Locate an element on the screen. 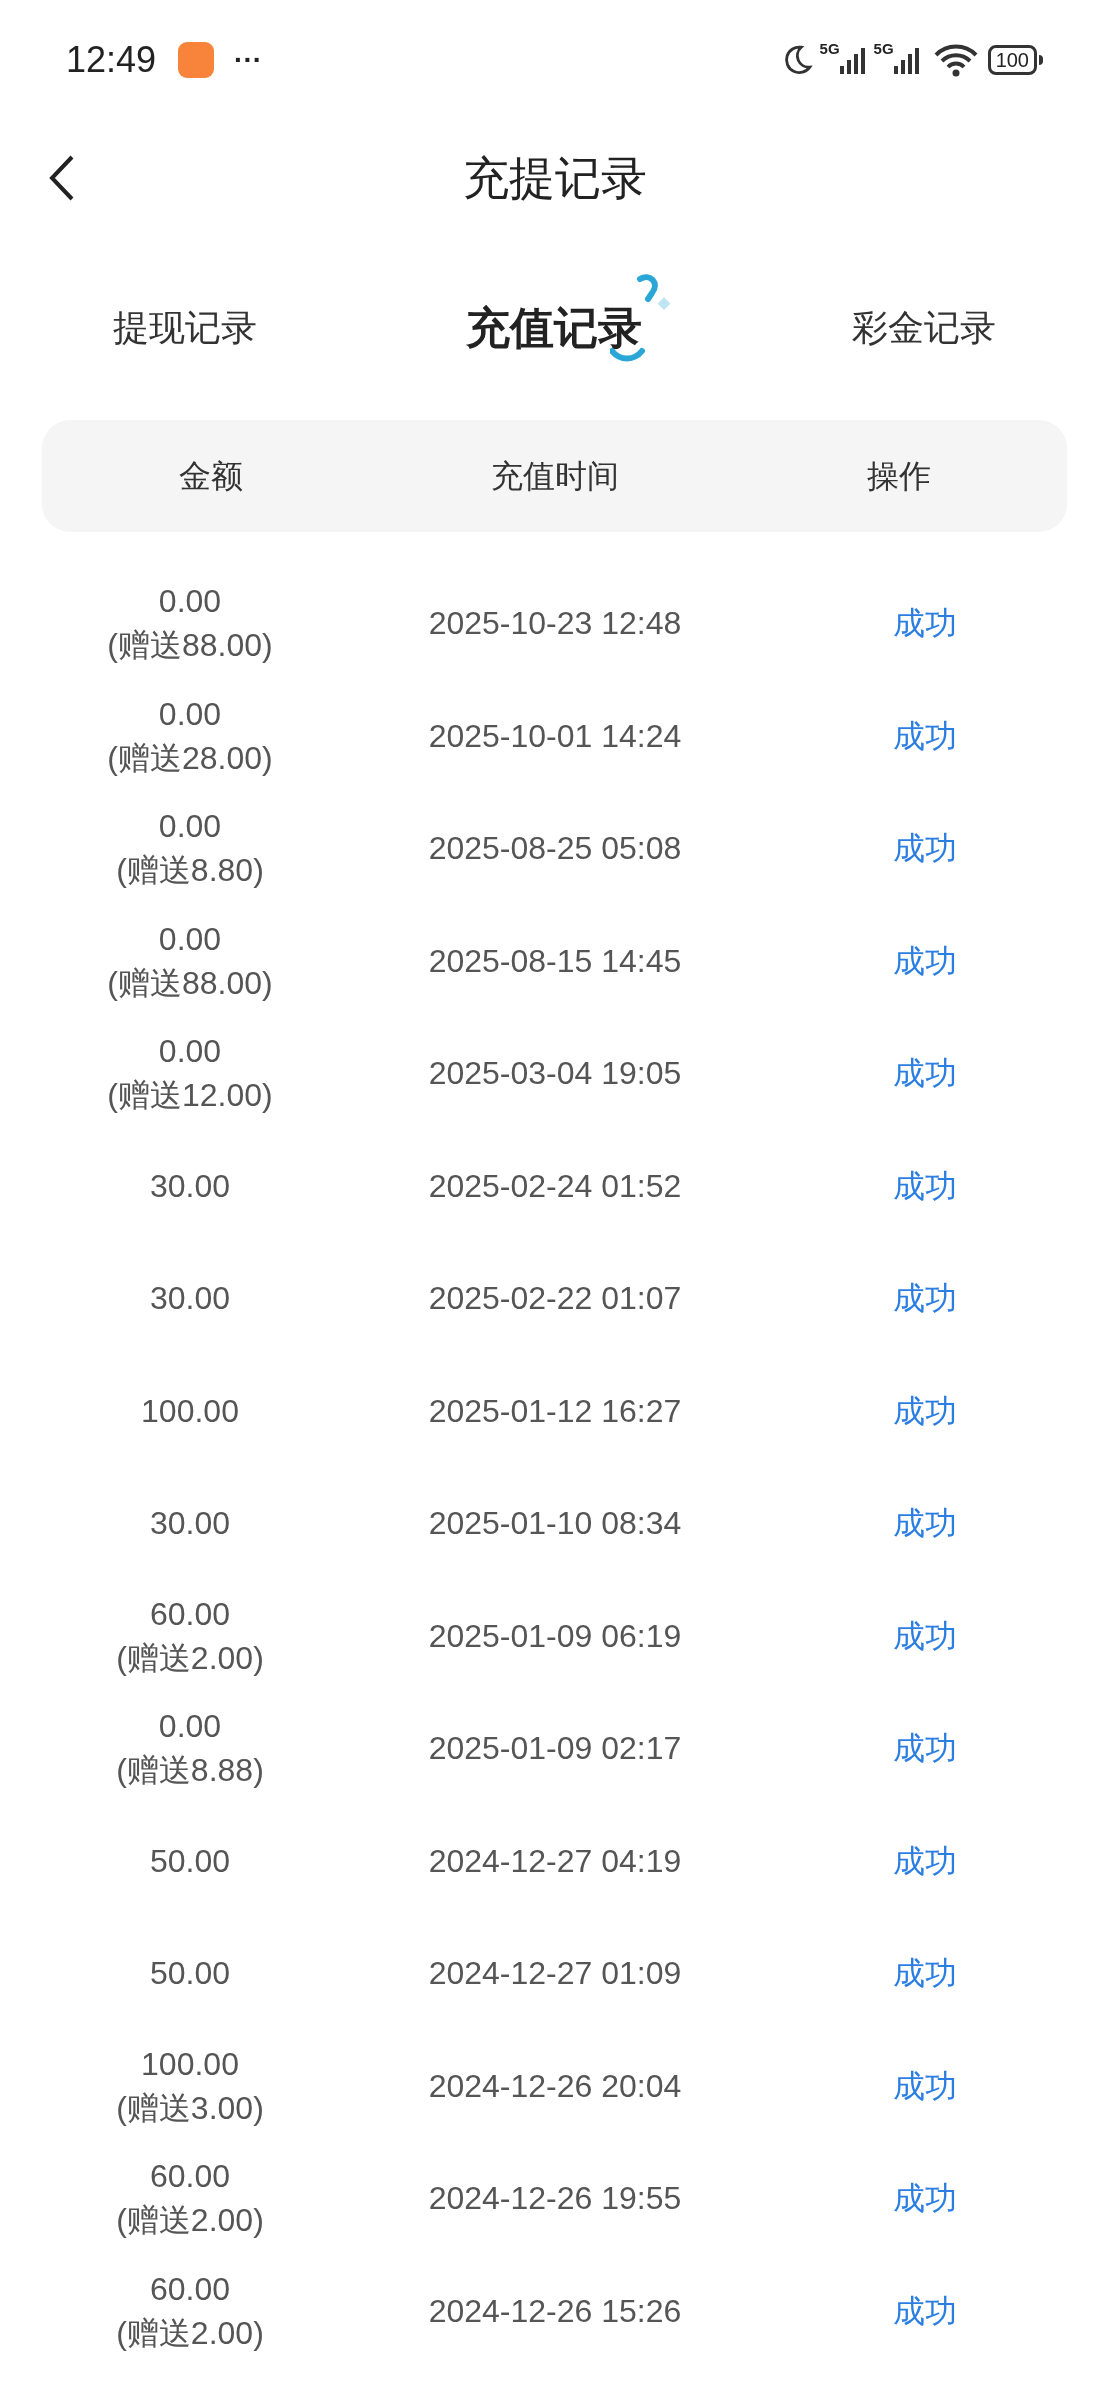 The image size is (1109, 2400). back-icon is located at coordinates (62, 178).